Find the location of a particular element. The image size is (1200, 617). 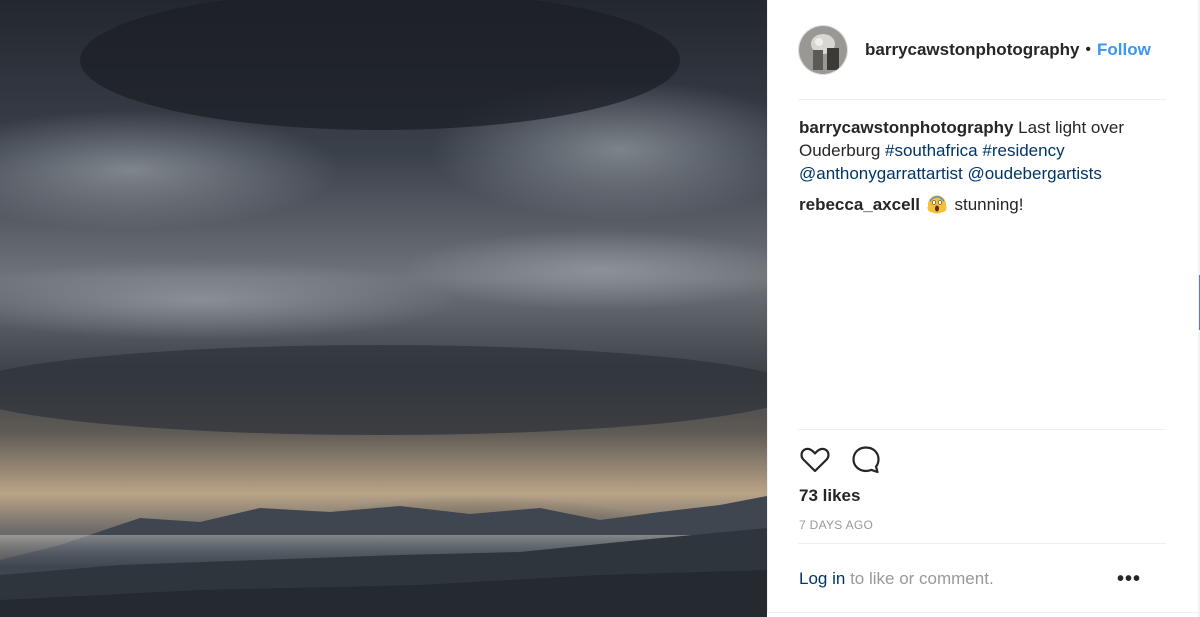

login-link: Log in is located at coordinates (822, 578).